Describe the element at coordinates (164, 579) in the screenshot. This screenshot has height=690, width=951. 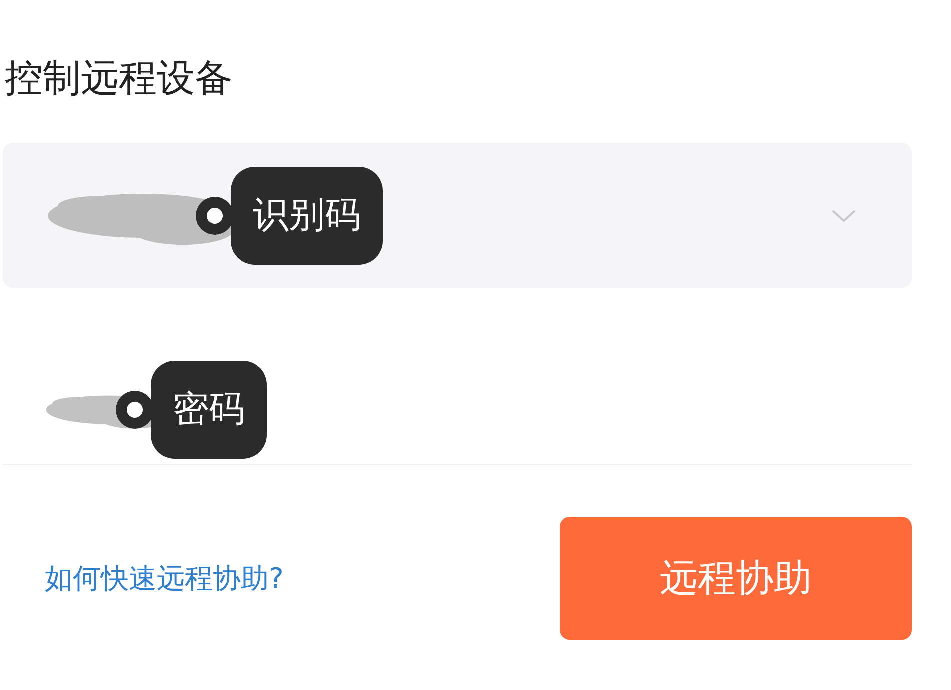
I see `help-link: 如何快速远程协助?` at that location.